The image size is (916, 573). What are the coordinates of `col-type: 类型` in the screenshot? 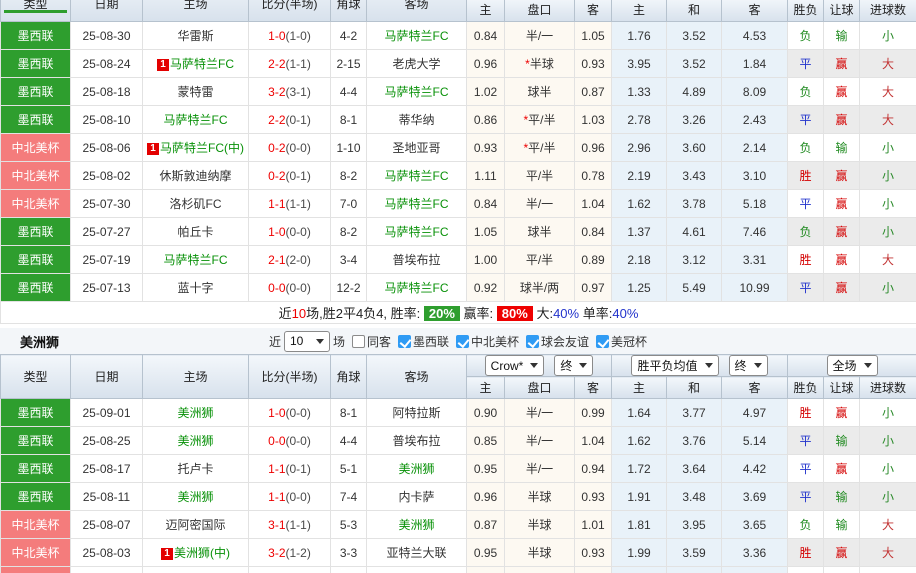 It's located at (35, 11).